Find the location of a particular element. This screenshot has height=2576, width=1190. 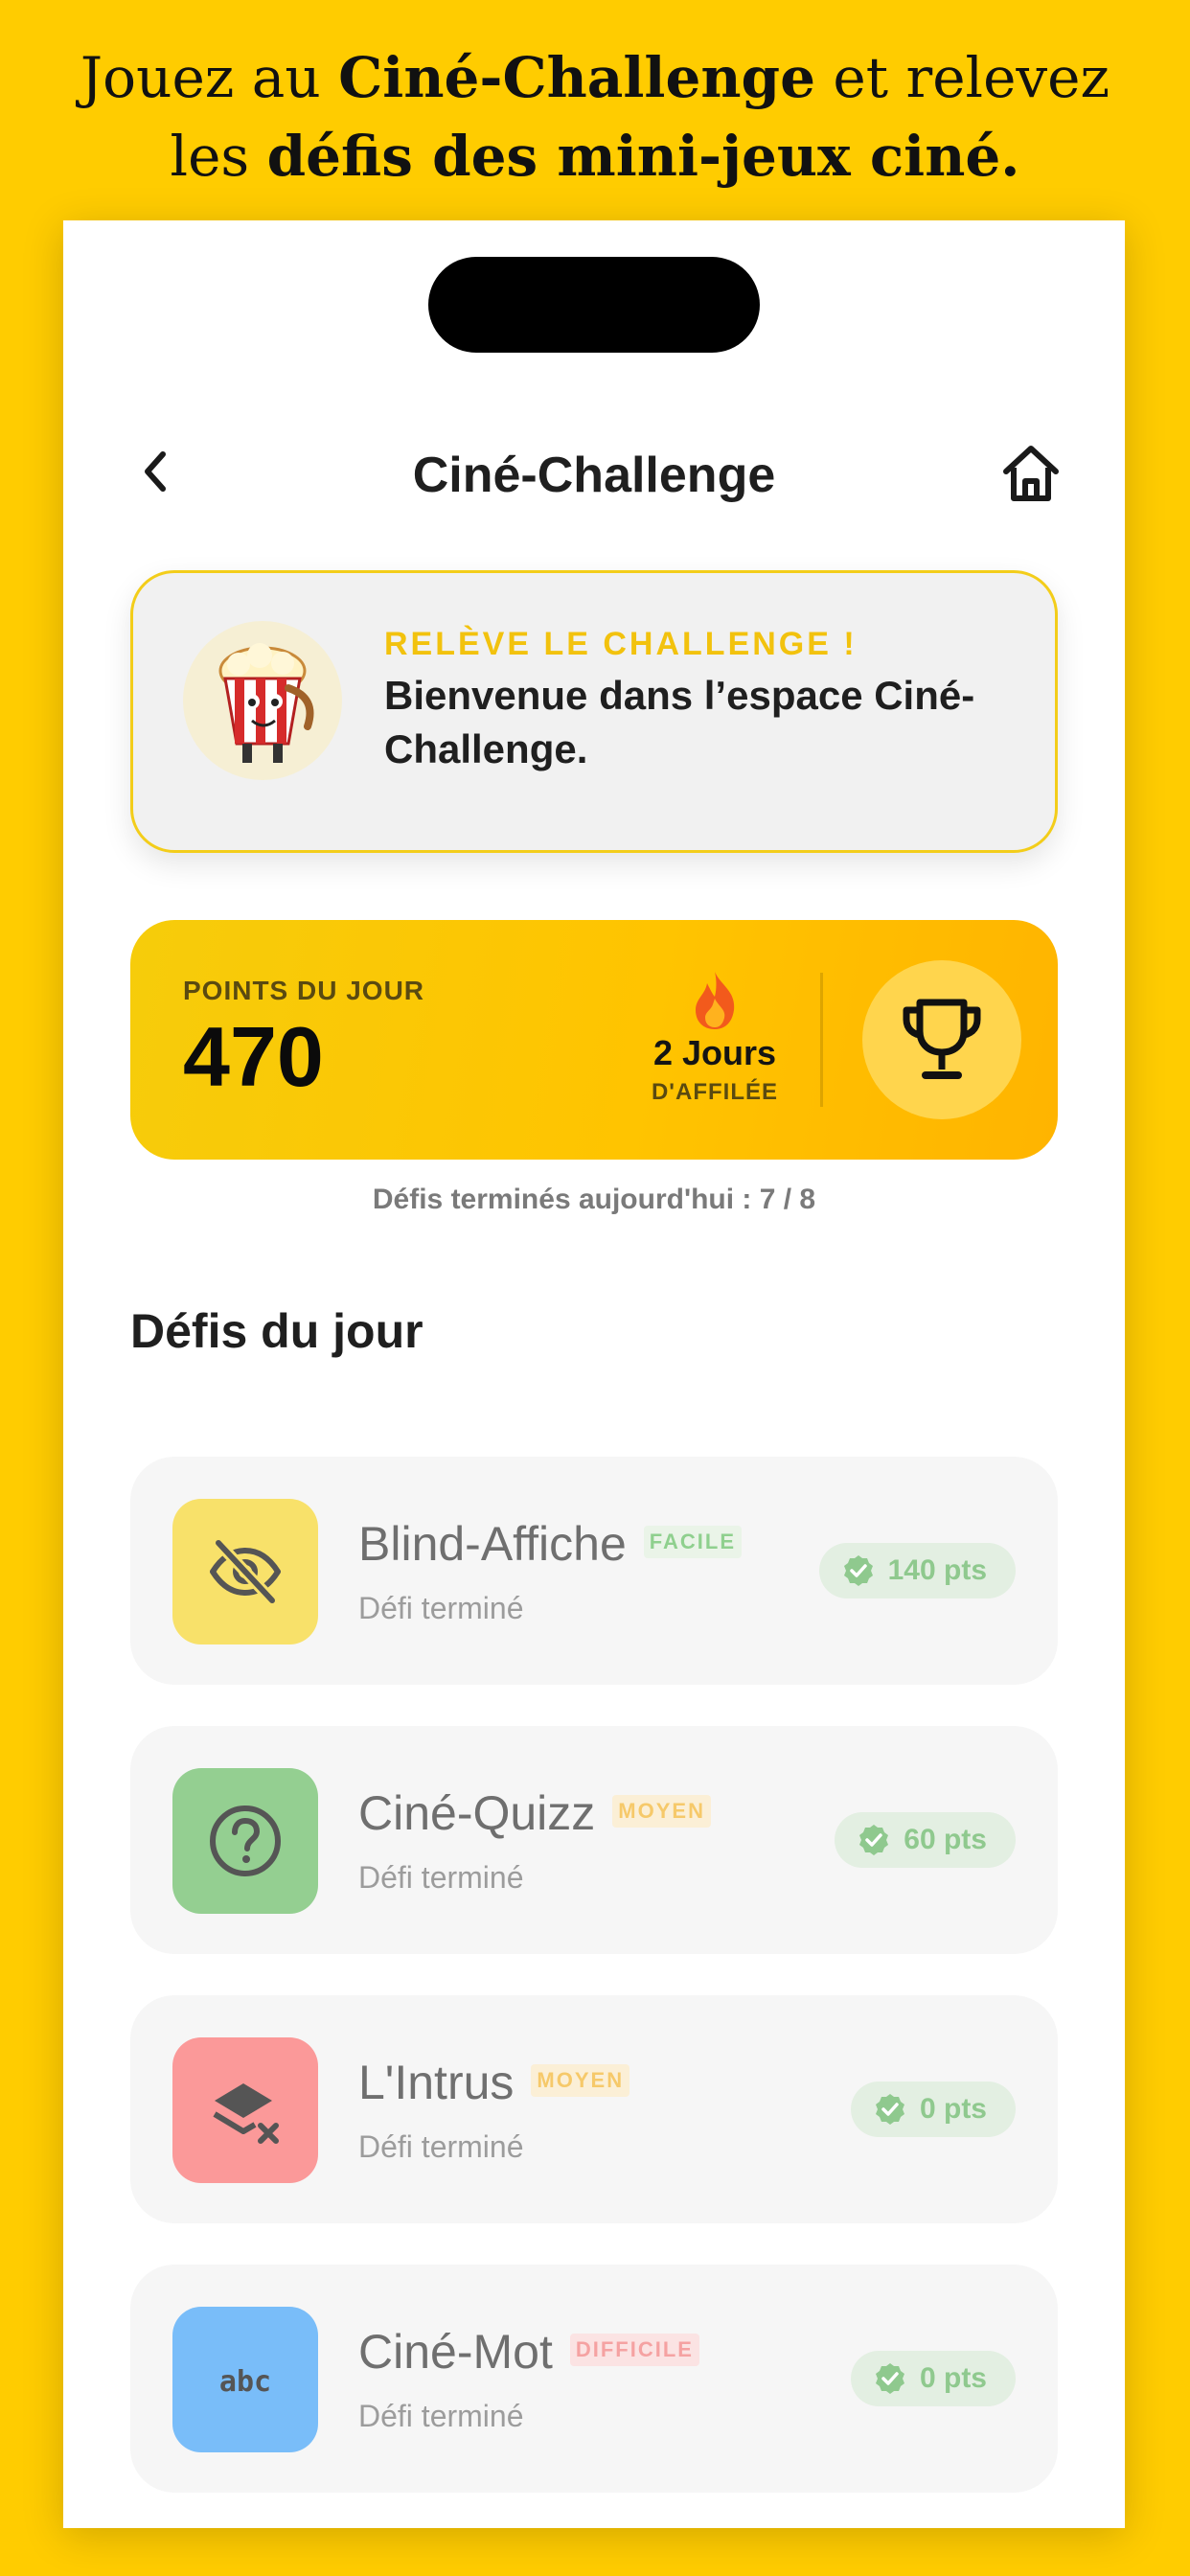

points-badge: 60 pts is located at coordinates (926, 1840).